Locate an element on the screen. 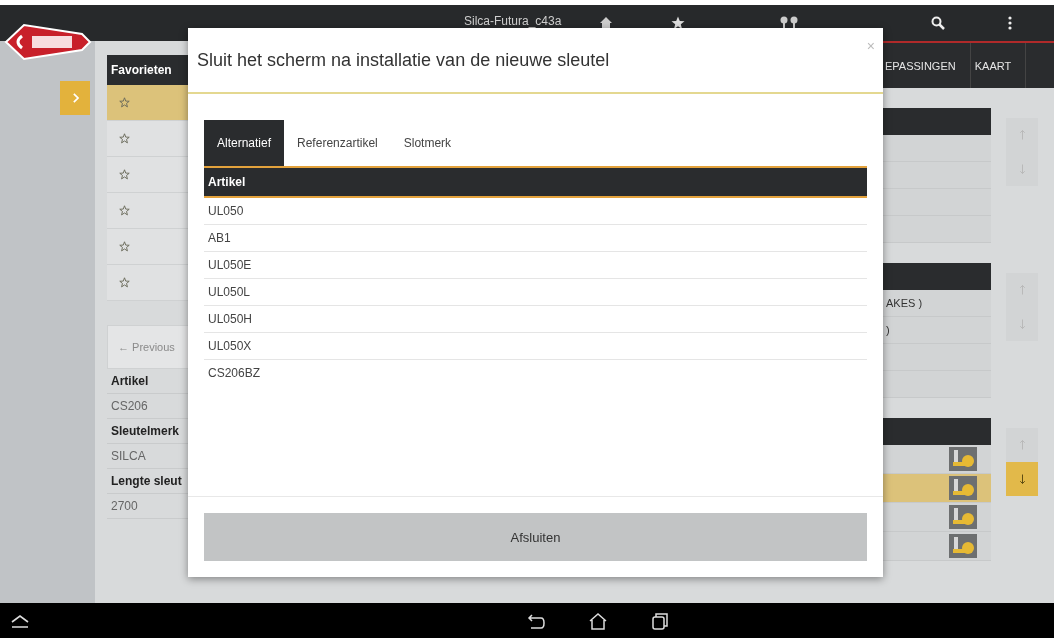  chevron-up-icon is located at coordinates (20, 621).